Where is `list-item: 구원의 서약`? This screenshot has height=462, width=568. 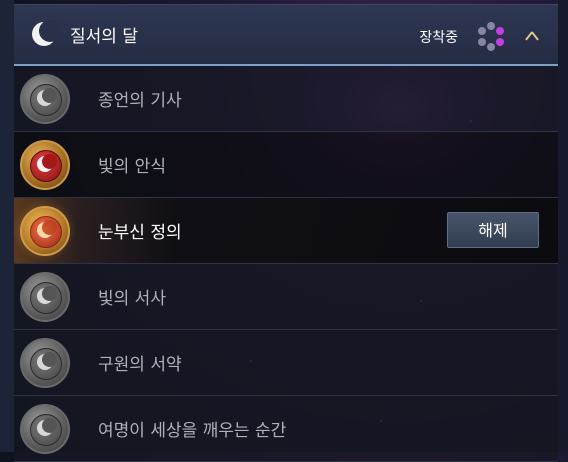 list-item: 구원의 서약 is located at coordinates (286, 363).